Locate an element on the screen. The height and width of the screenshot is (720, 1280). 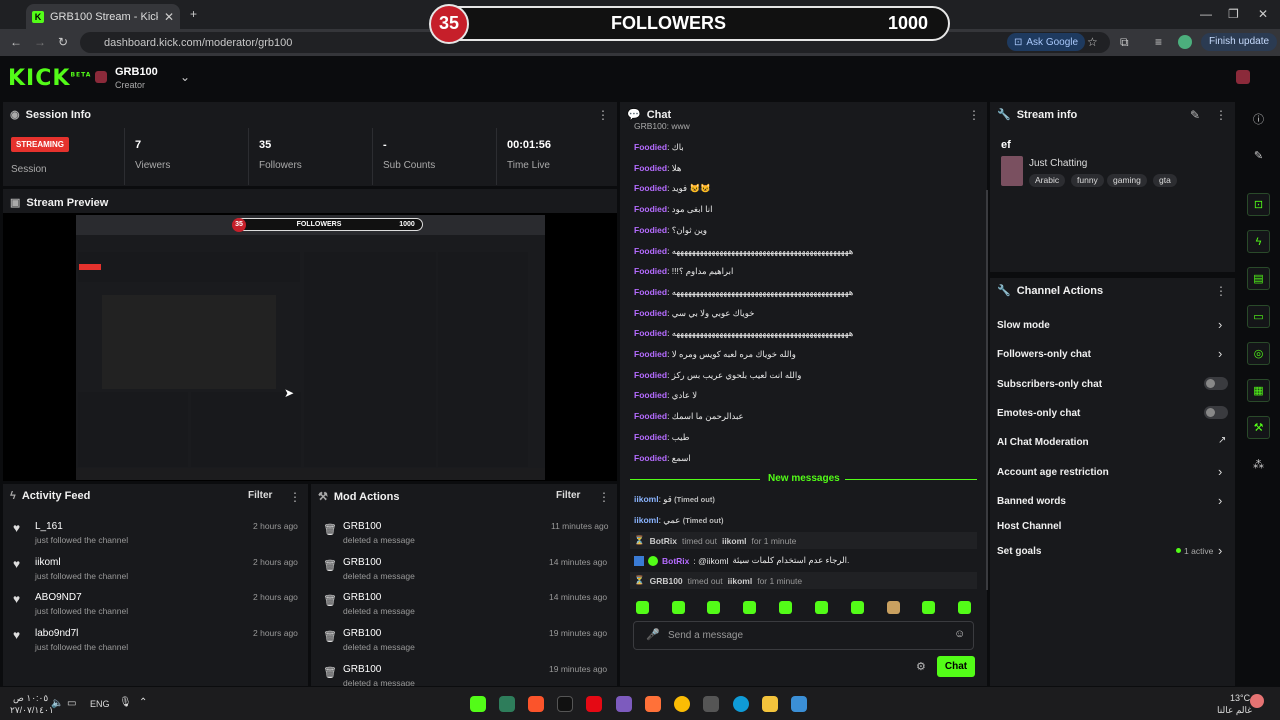
volume-icon: 🔈 is located at coordinates (57, 703).